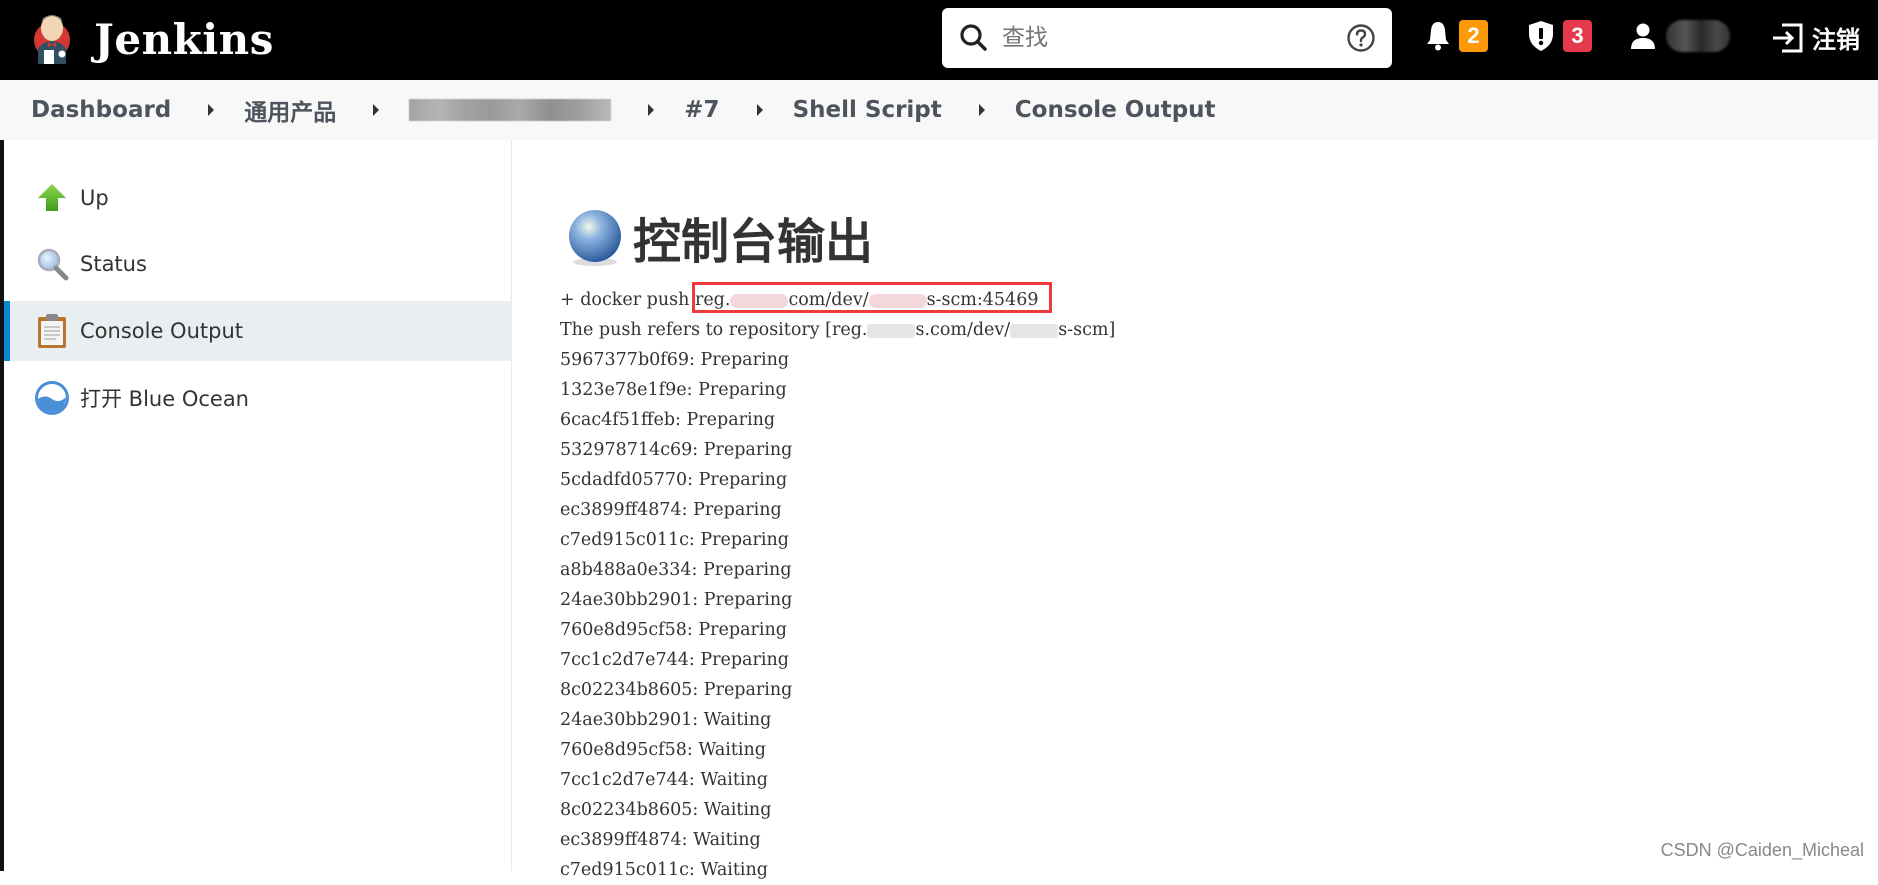 The image size is (1878, 885). What do you see at coordinates (184, 39) in the screenshot?
I see `brand-title: Jenkins` at bounding box center [184, 39].